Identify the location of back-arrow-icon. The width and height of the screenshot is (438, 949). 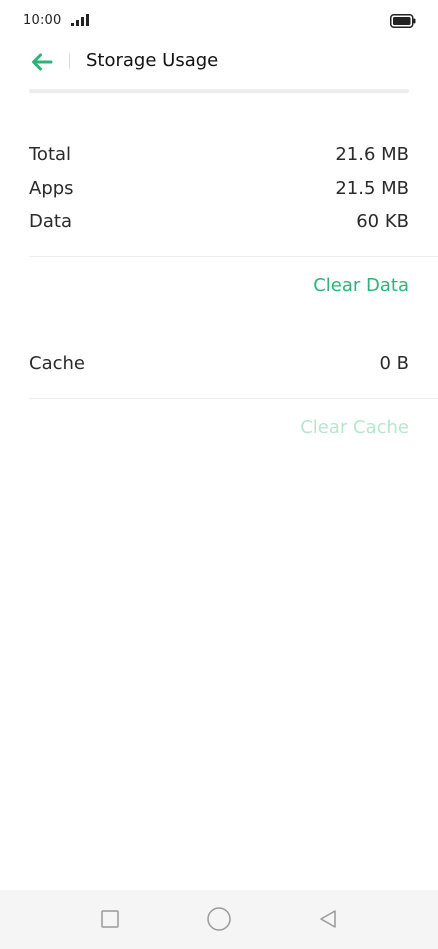
(42, 62).